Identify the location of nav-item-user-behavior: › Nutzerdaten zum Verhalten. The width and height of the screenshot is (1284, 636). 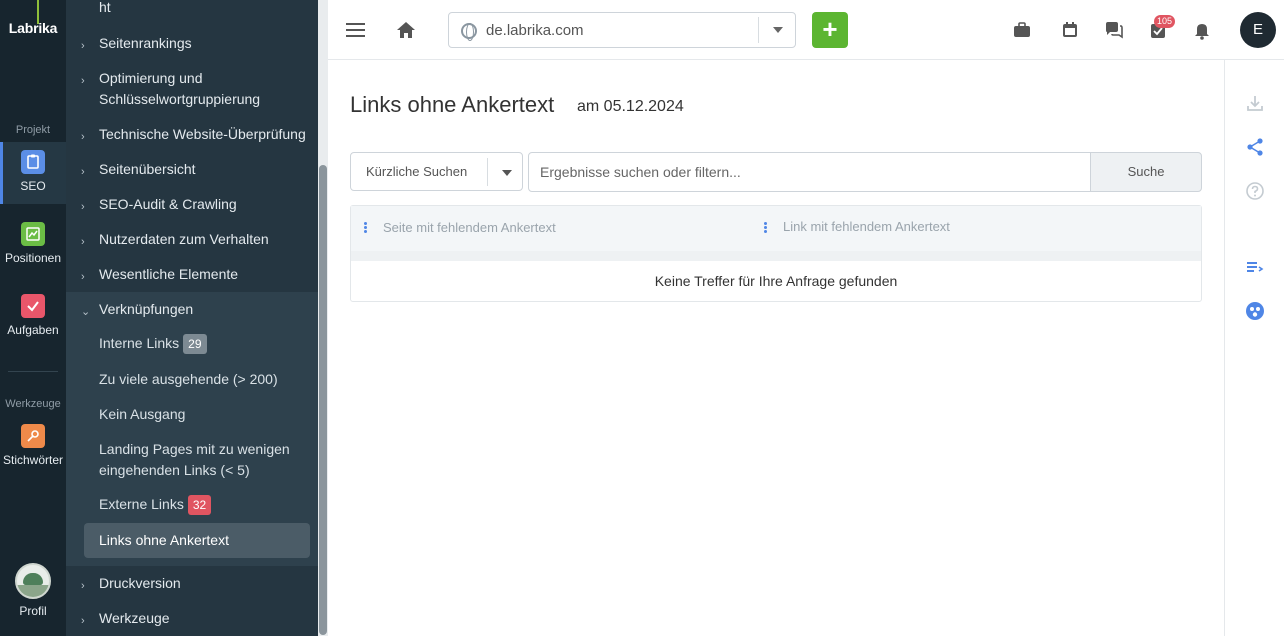
(192, 239).